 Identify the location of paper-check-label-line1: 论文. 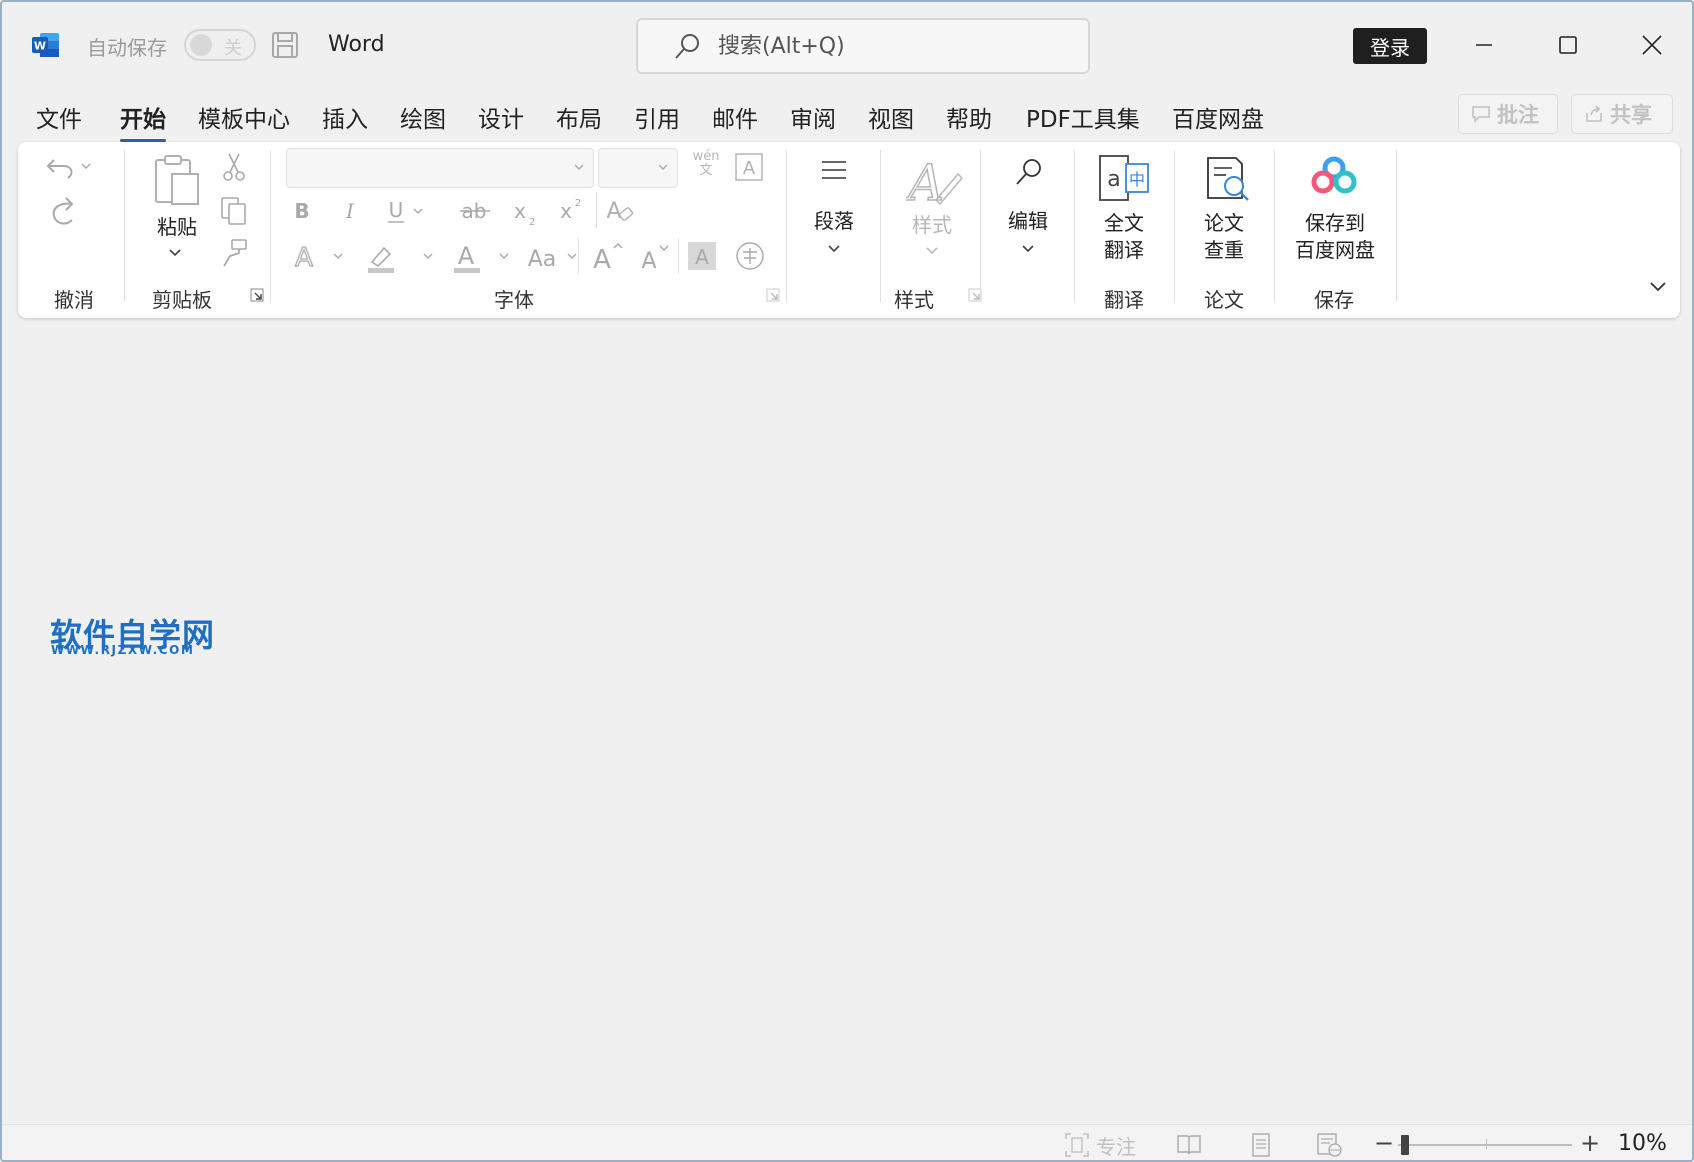
(1224, 223).